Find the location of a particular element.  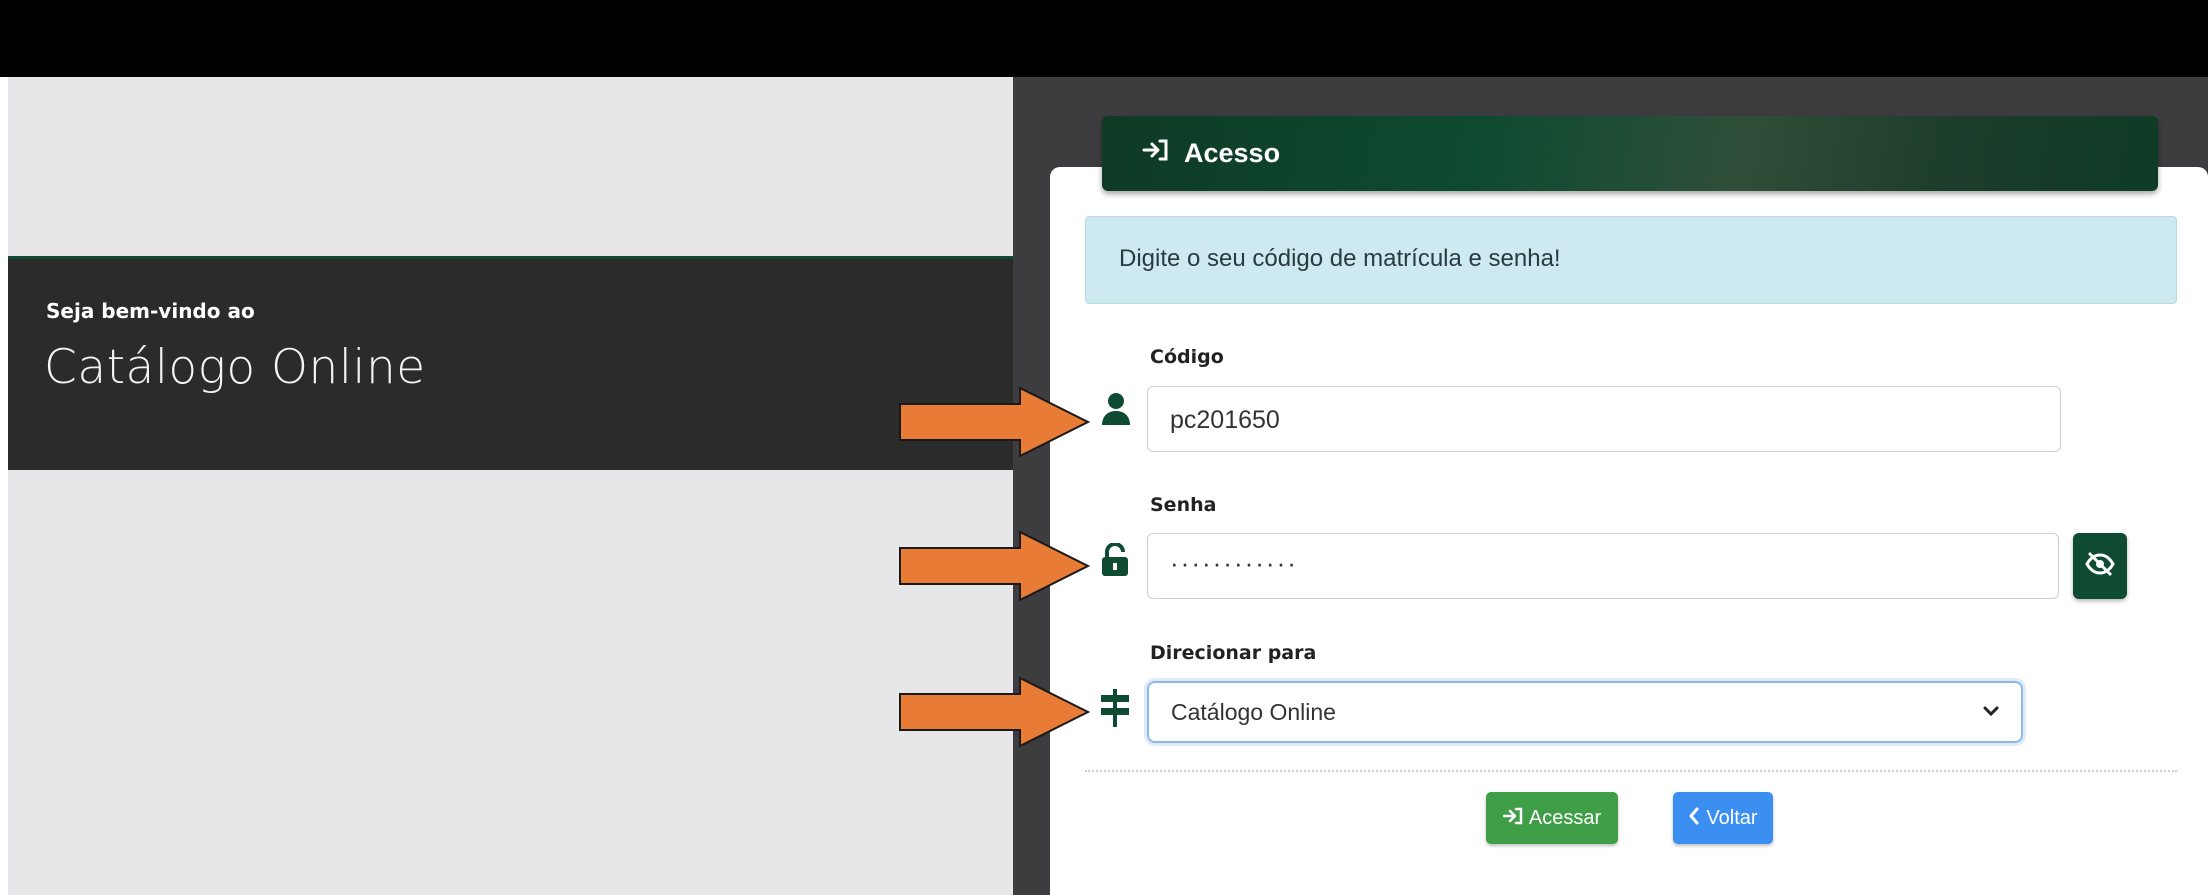

voltar-button: Voltar is located at coordinates (1723, 818).